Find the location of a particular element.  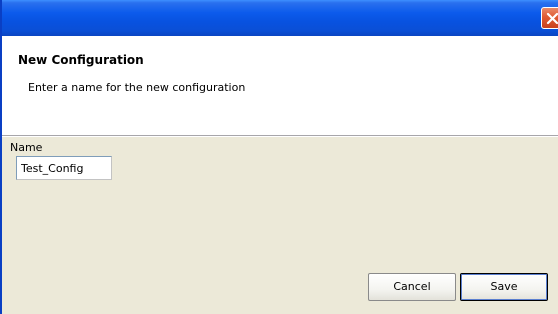

cancel-button: Cancel is located at coordinates (412, 287).